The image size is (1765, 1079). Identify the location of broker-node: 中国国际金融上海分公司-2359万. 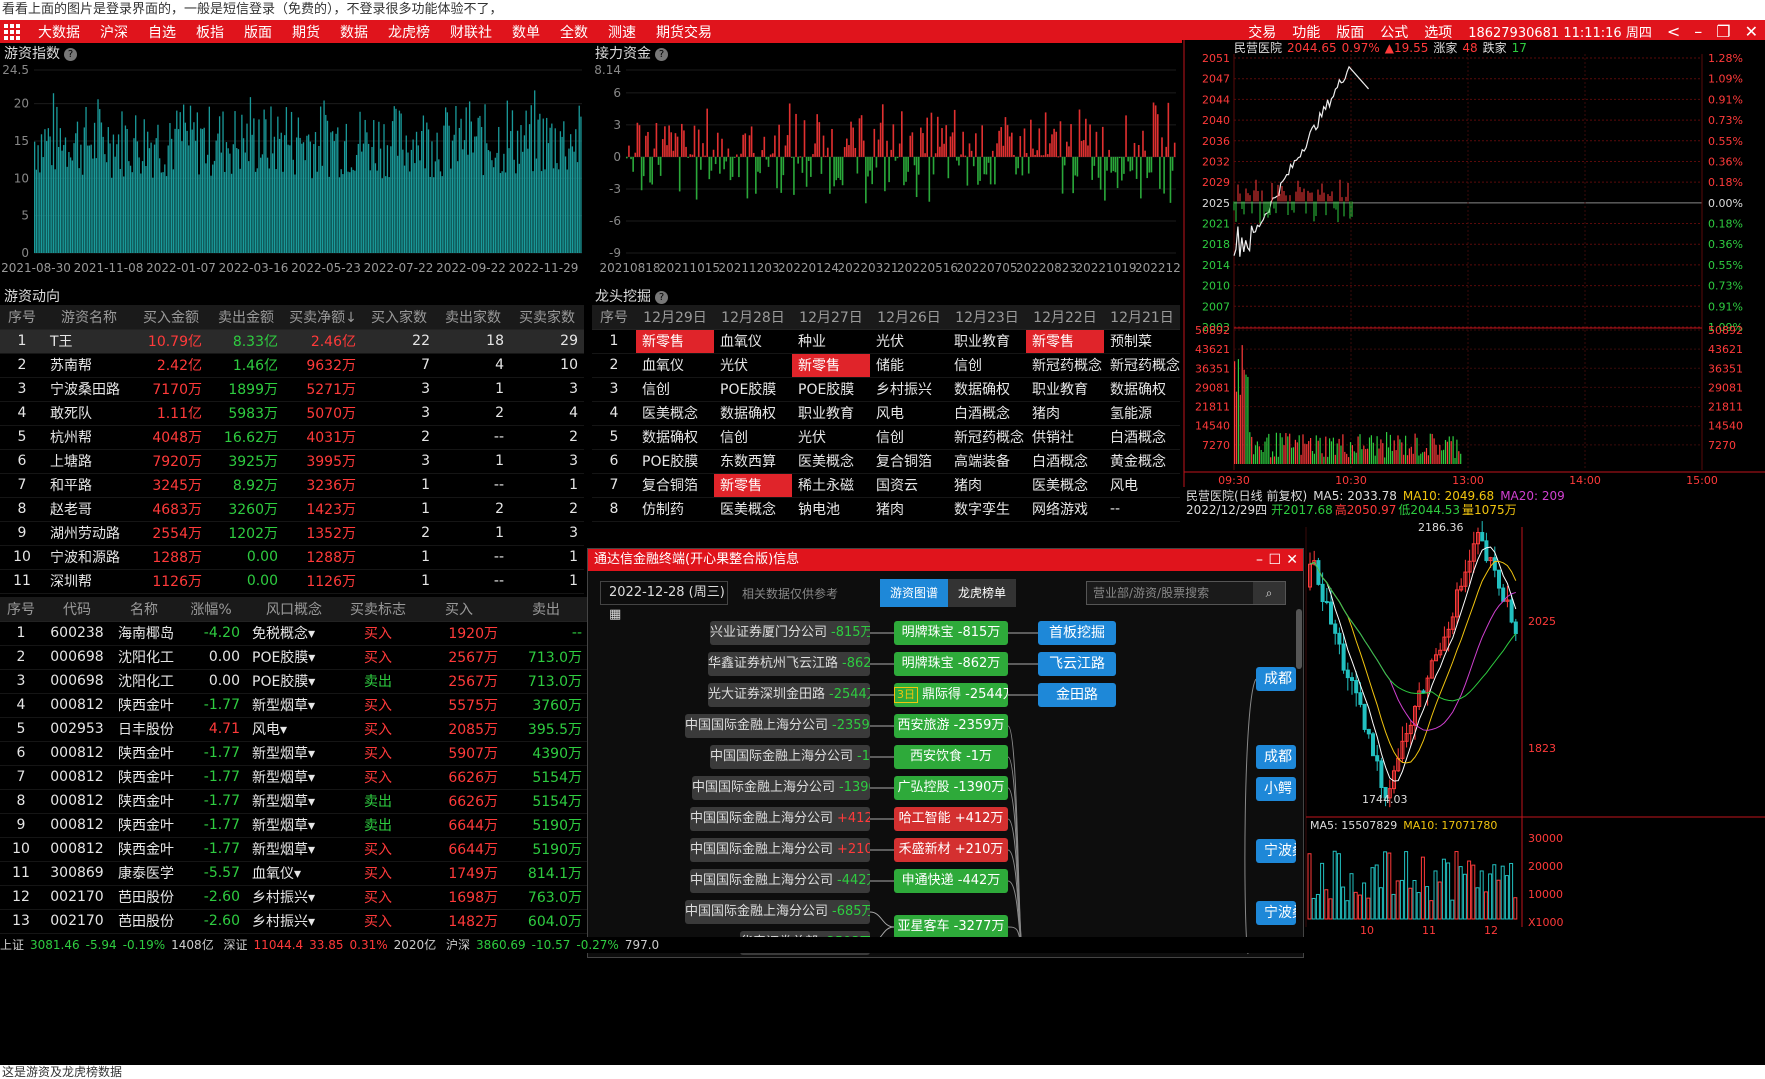
(777, 726).